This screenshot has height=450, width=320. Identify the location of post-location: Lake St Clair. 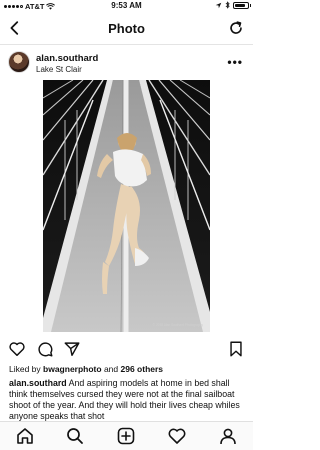
(59, 69).